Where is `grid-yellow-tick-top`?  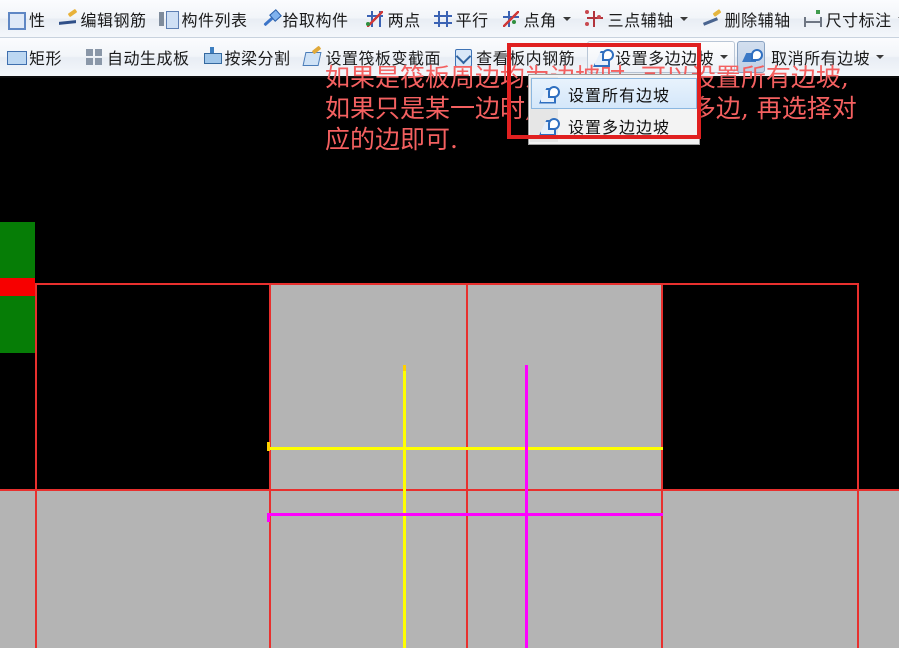 grid-yellow-tick-top is located at coordinates (404, 368).